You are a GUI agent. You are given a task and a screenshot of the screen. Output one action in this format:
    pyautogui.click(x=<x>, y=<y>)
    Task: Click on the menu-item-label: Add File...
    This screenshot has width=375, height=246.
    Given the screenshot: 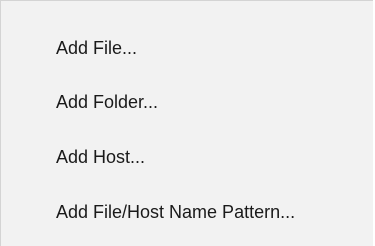 What is the action you would take?
    pyautogui.click(x=97, y=48)
    